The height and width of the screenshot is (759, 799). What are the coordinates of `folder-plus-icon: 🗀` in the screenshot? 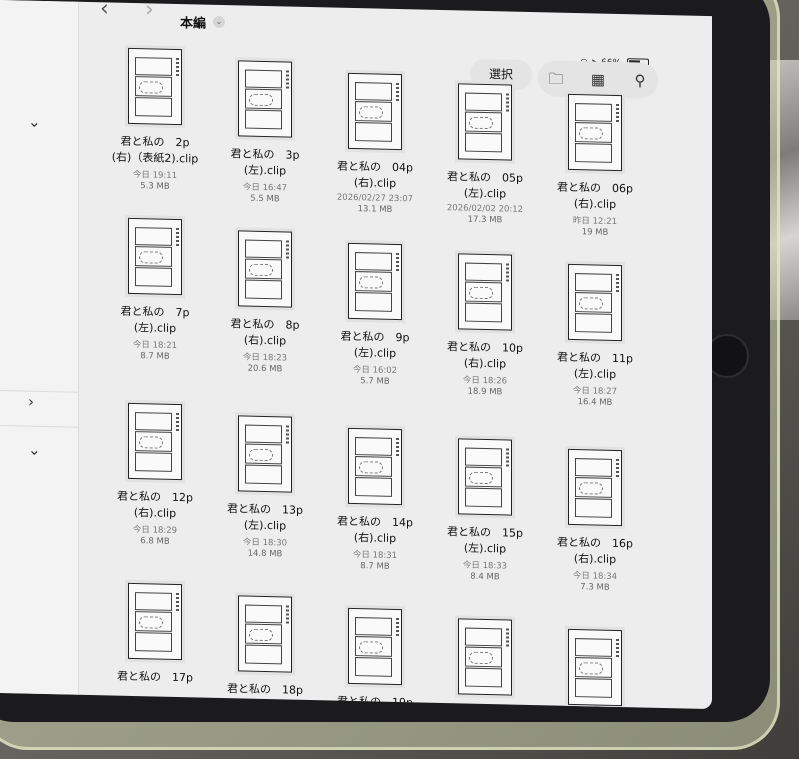 It's located at (556, 78).